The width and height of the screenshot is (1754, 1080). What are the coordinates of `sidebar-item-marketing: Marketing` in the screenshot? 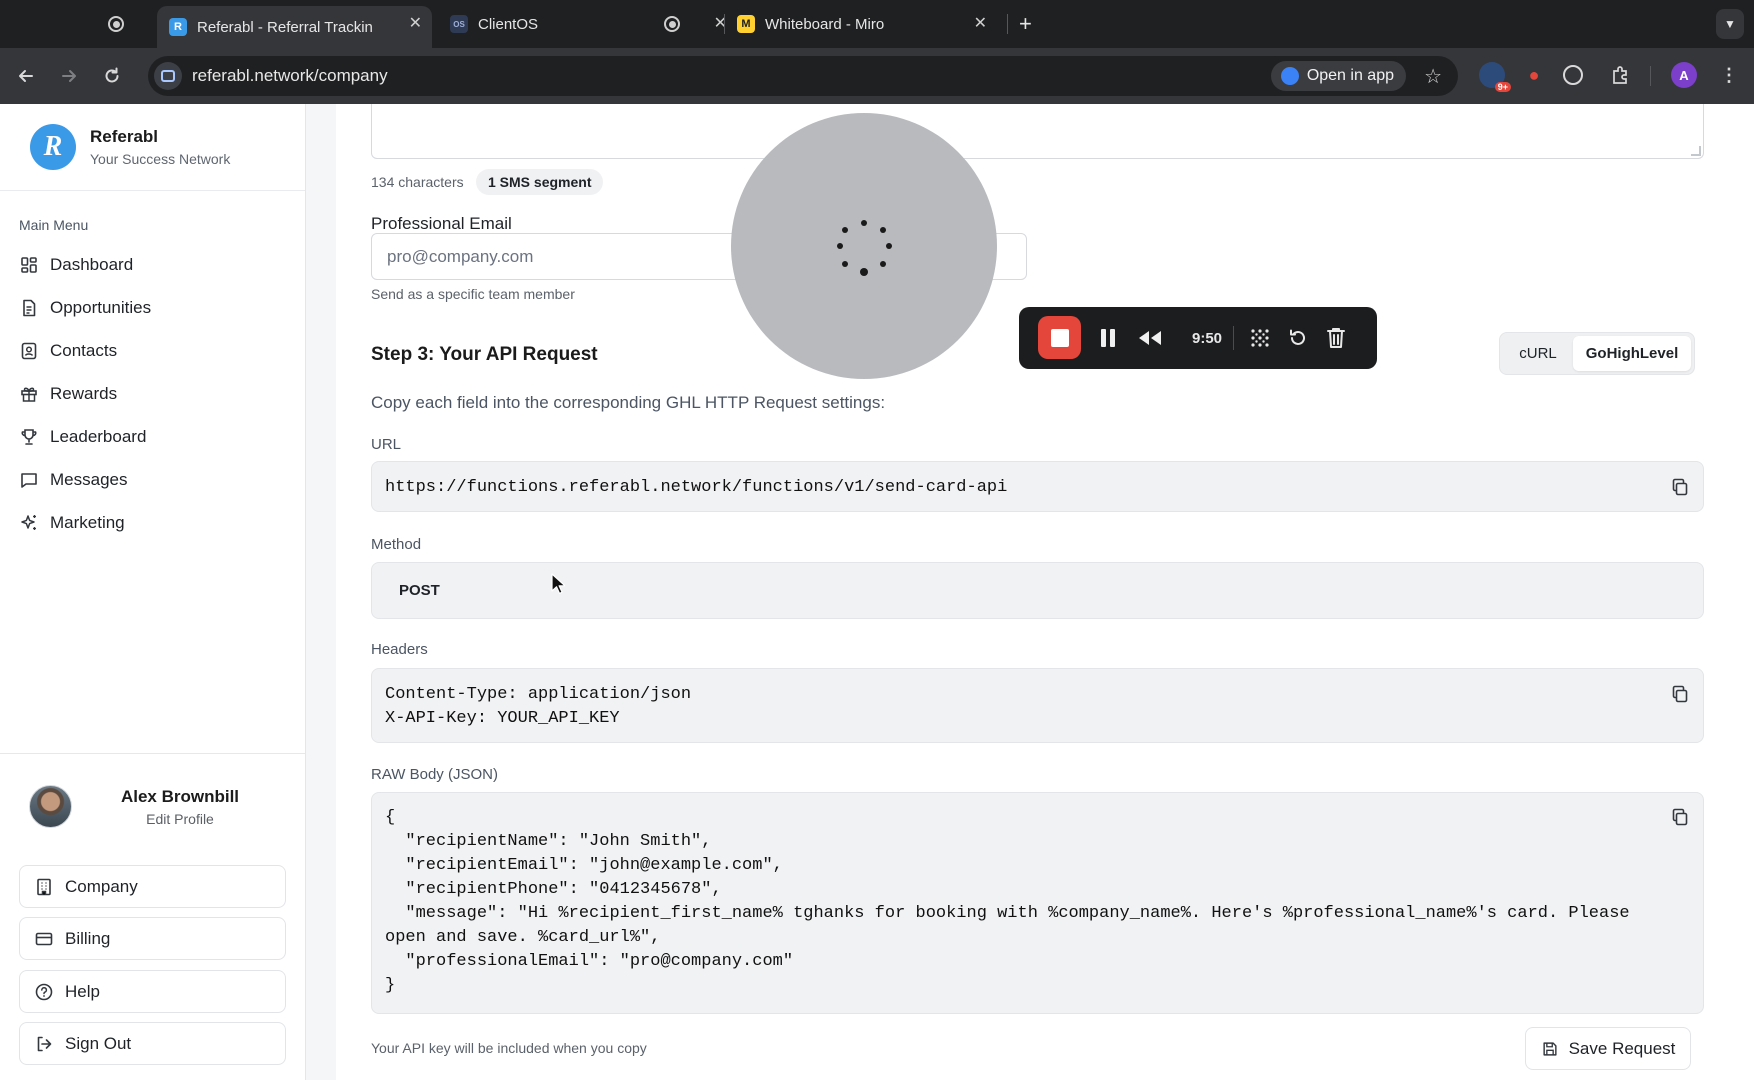 It's located at (152, 522).